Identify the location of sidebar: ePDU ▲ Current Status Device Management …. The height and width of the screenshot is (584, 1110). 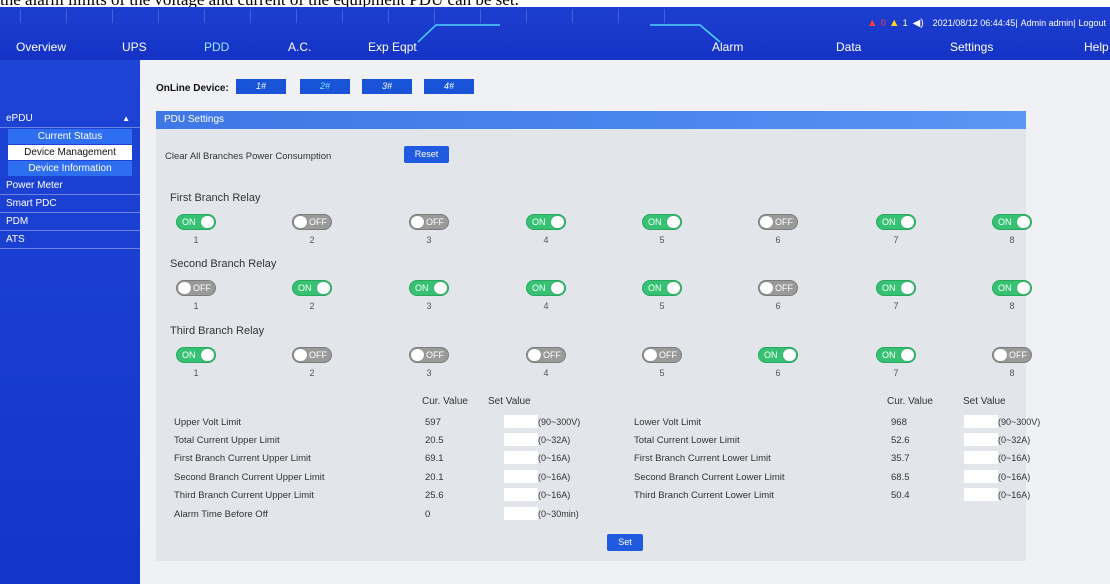
(70, 322).